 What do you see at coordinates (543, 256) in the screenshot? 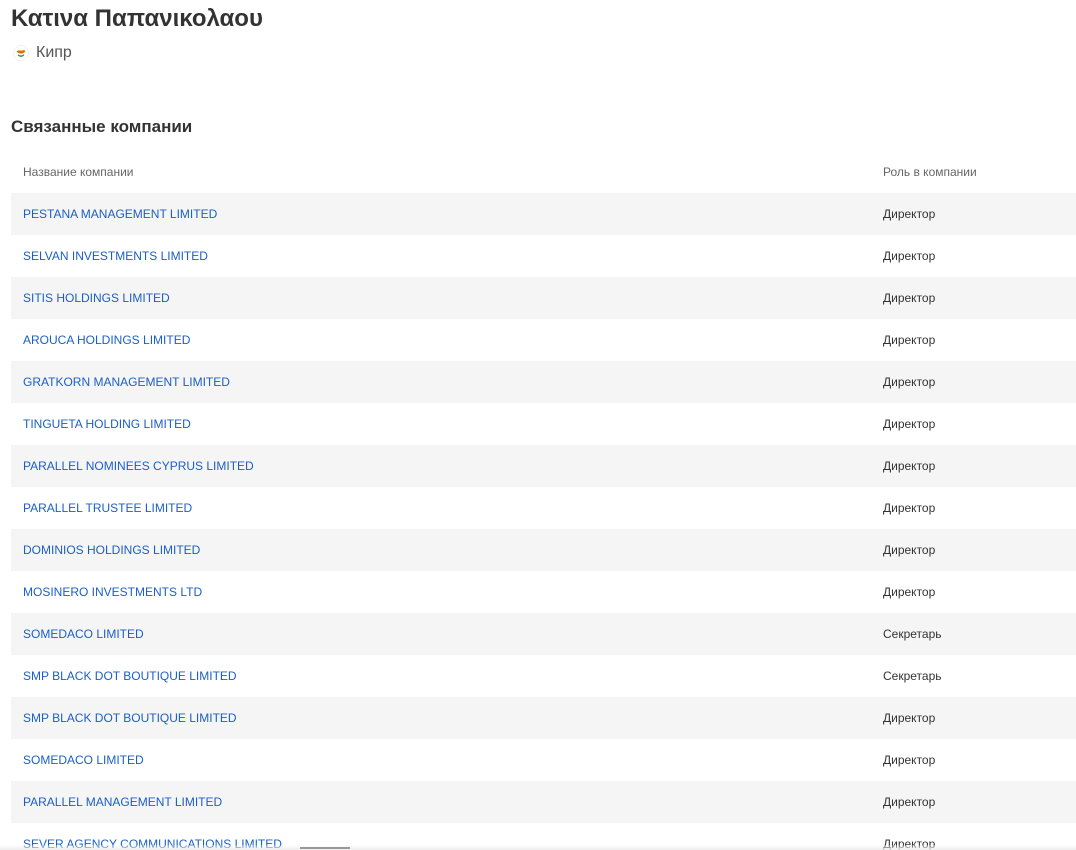
I see `table-row: SELVAN INVESTMENTS LIMITED Директор` at bounding box center [543, 256].